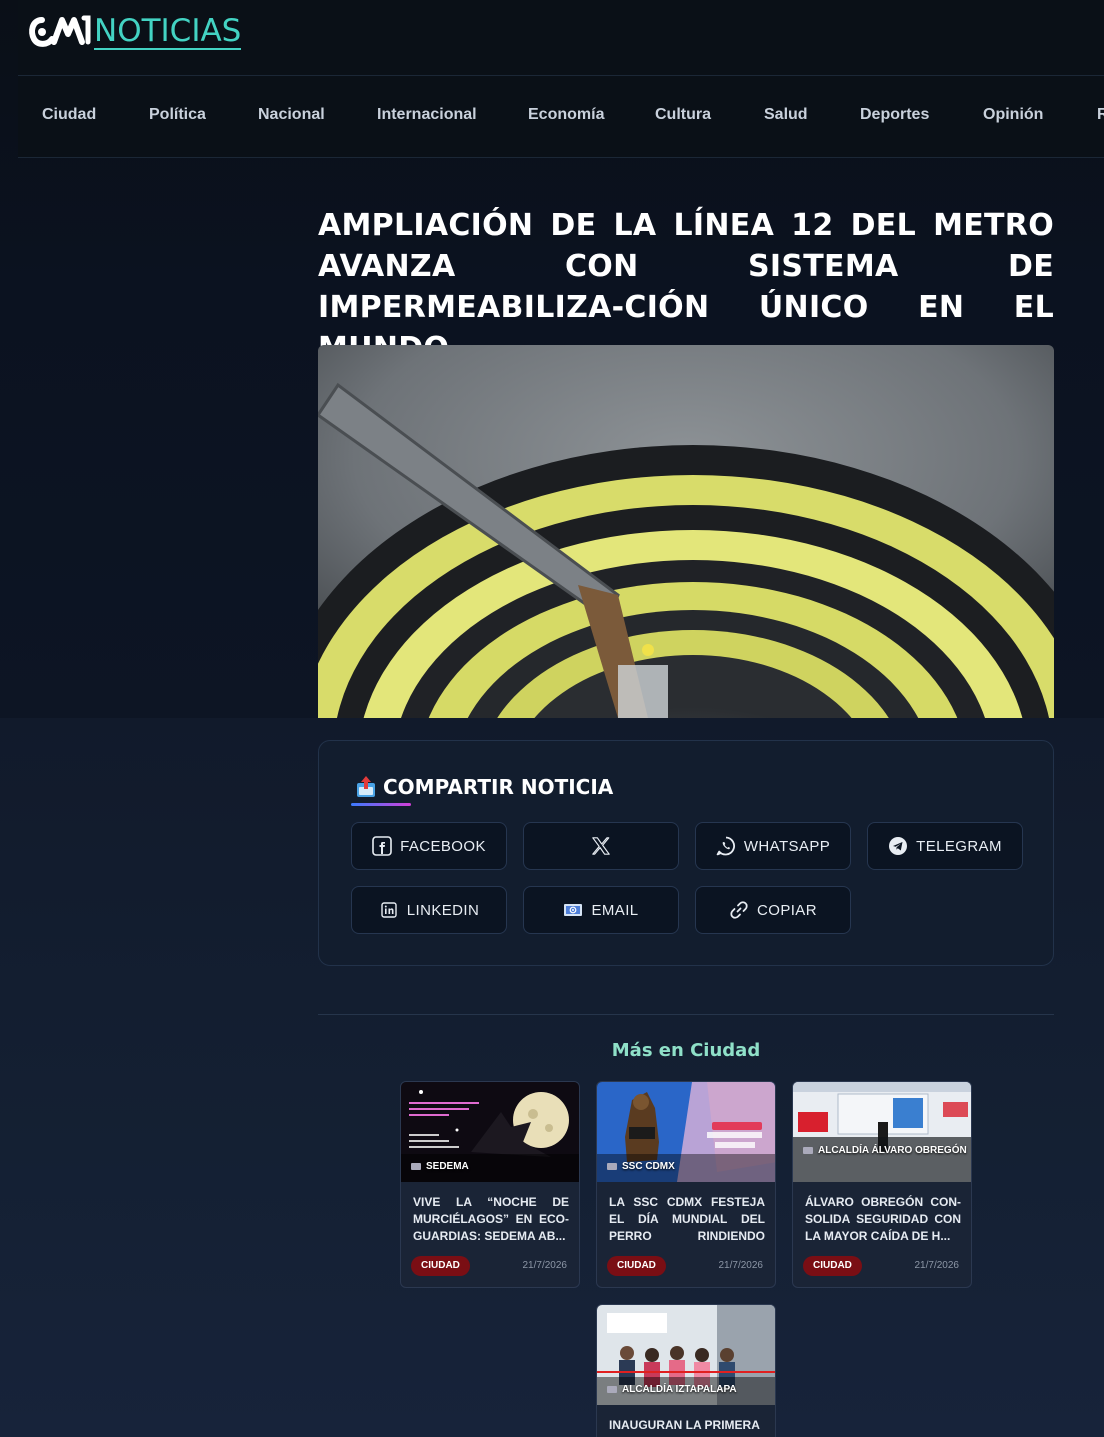  What do you see at coordinates (447, 1166) in the screenshot?
I see `card-source-label: SEDEMA` at bounding box center [447, 1166].